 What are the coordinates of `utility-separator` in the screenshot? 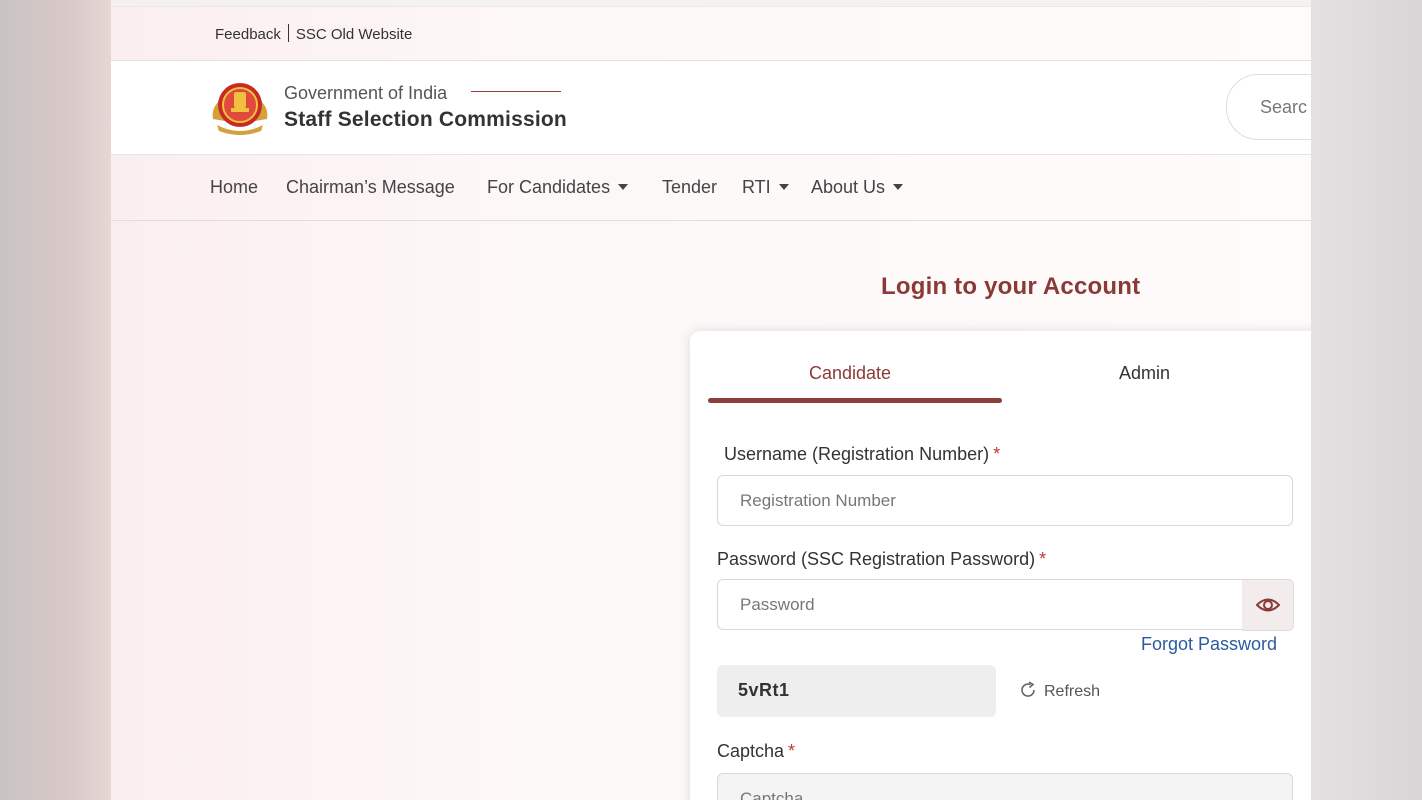 It's located at (288, 33).